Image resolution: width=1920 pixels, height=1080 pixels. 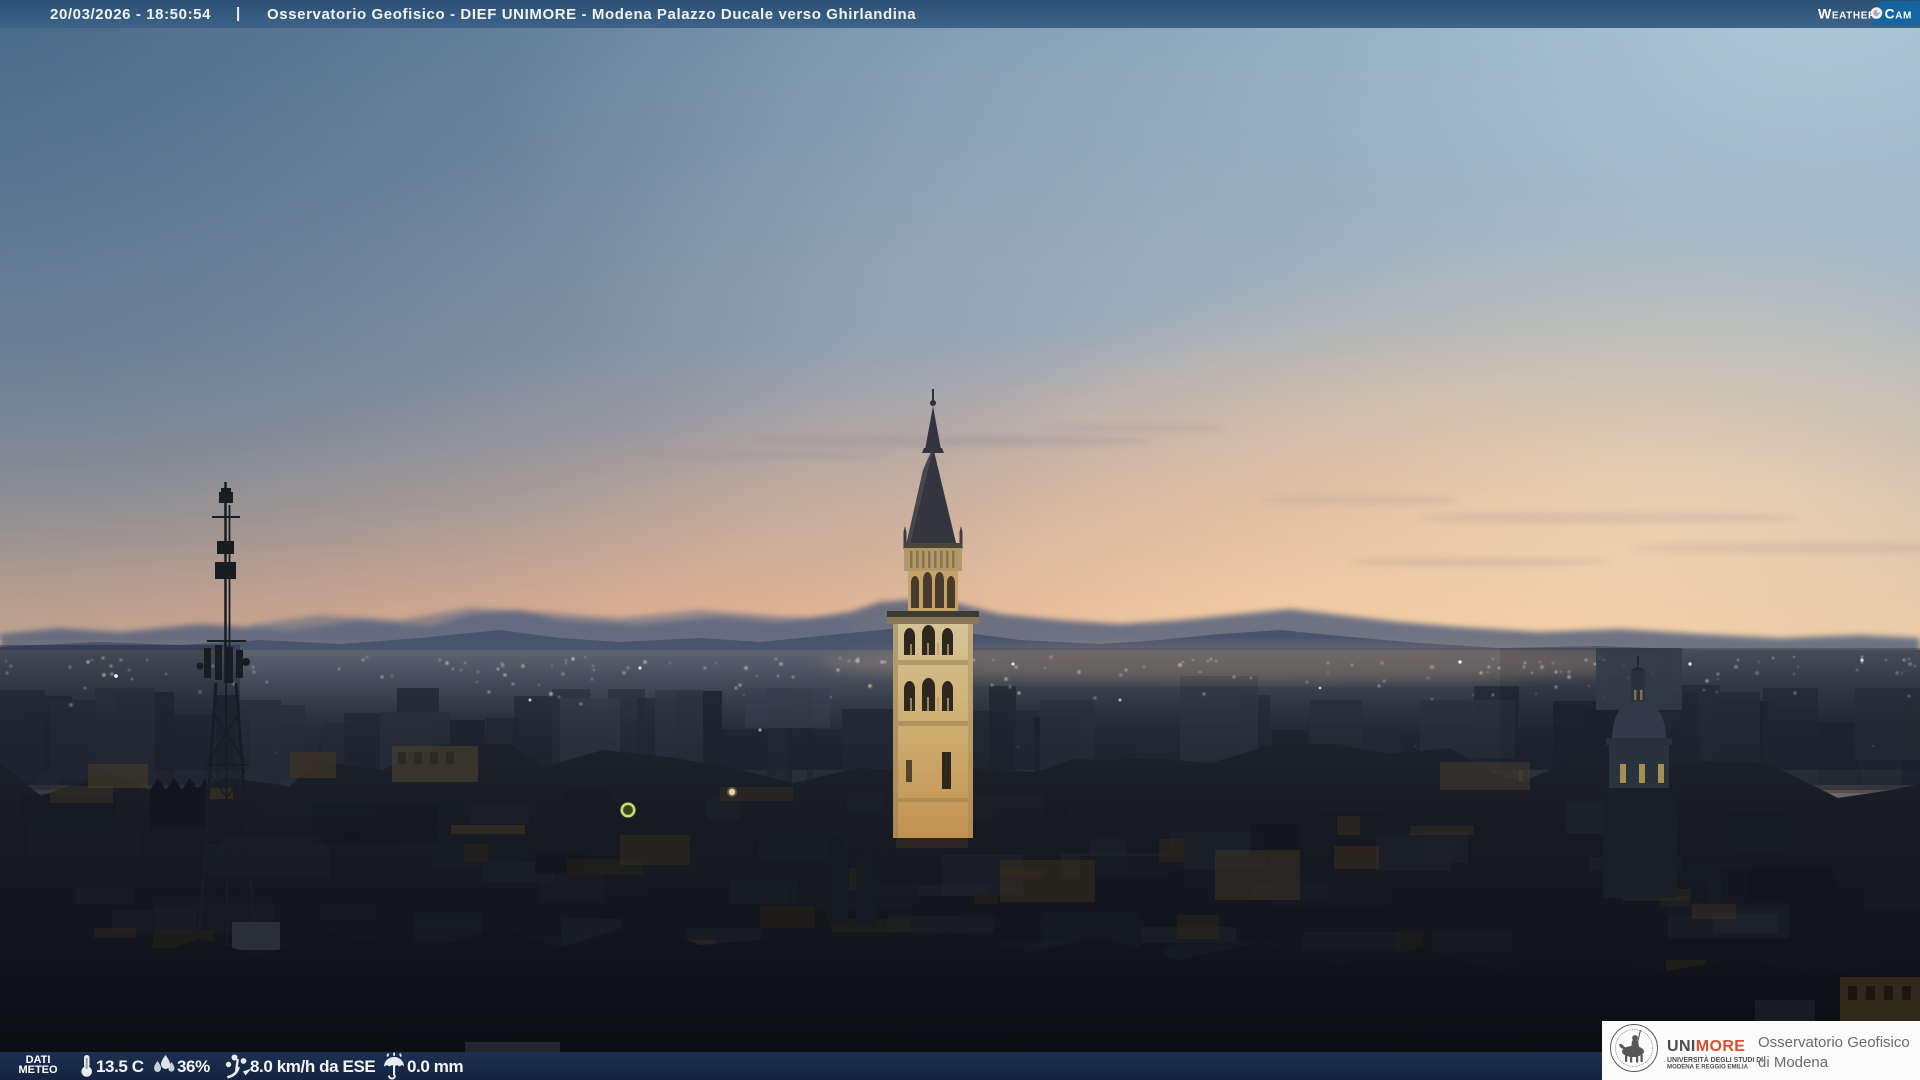 I want to click on svg-text: MODENA E REGGIO EMILIA, so click(x=1708, y=1067).